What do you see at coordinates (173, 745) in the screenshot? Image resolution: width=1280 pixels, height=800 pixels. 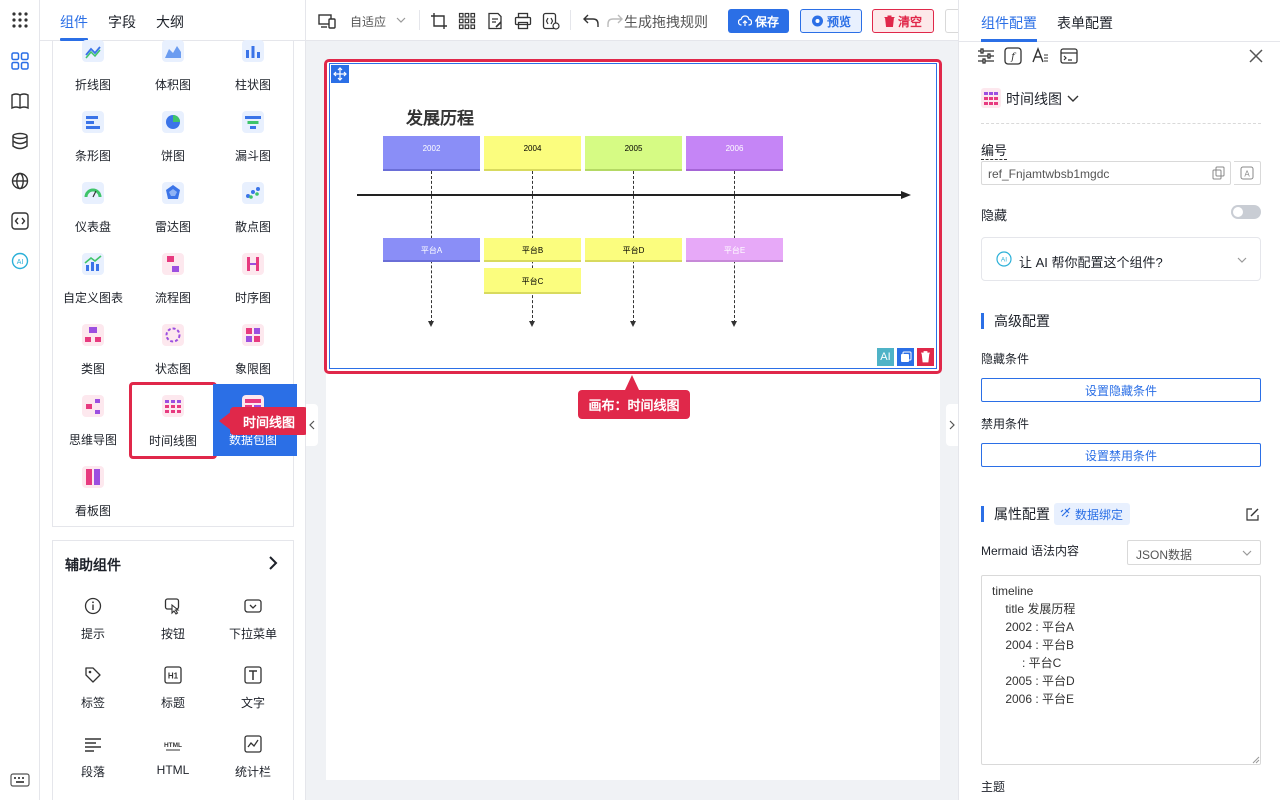 I see `svg-text: HTML` at bounding box center [173, 745].